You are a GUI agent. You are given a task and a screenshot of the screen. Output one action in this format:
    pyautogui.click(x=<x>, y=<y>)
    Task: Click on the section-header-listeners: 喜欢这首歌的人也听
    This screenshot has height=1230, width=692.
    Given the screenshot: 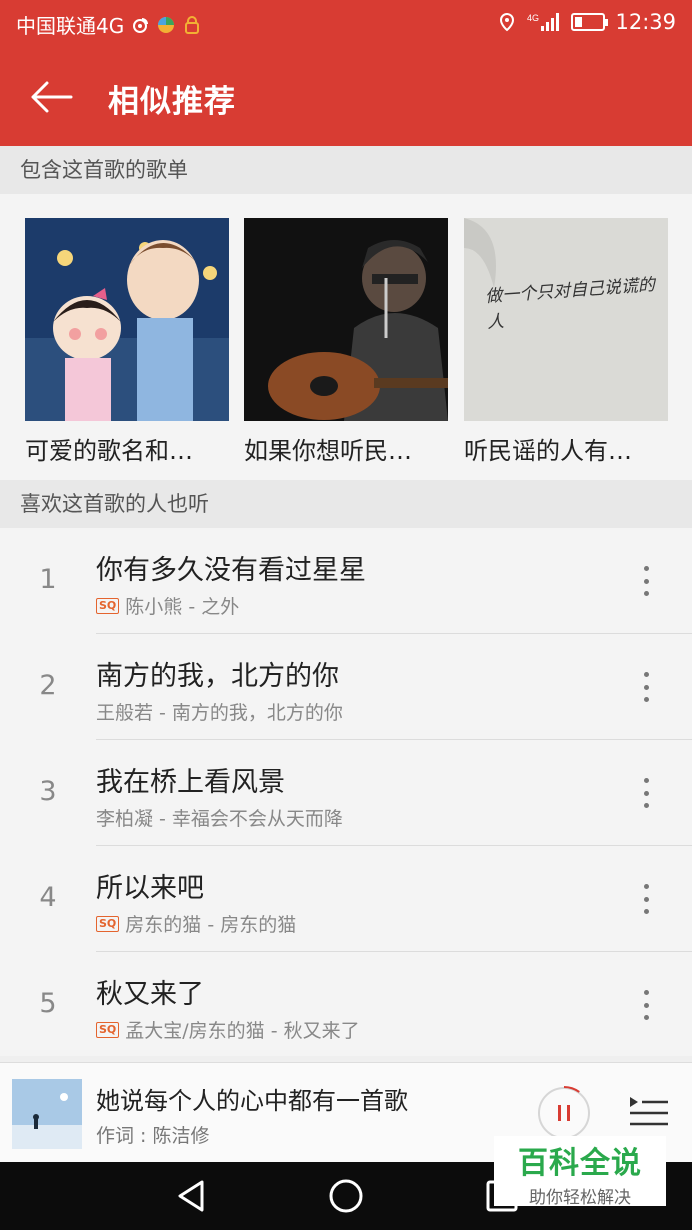 What is the action you would take?
    pyautogui.click(x=346, y=504)
    